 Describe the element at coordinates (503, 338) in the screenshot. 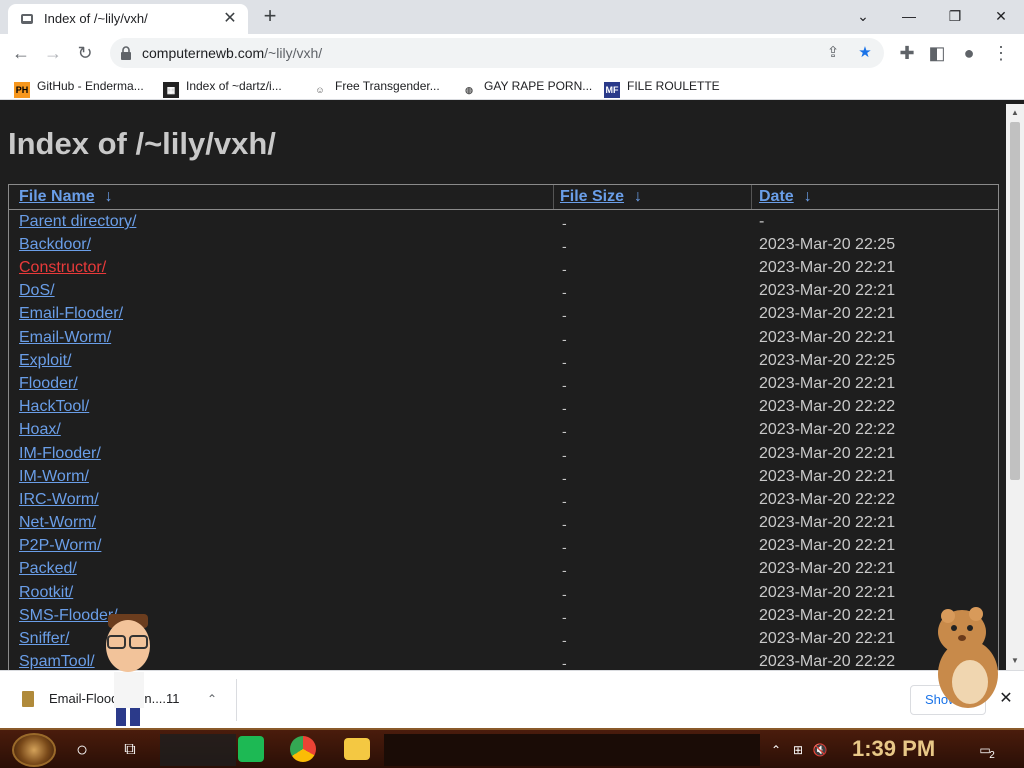

I see `table-row: Email-Worm/ - 2023-Mar-20 22:21` at that location.